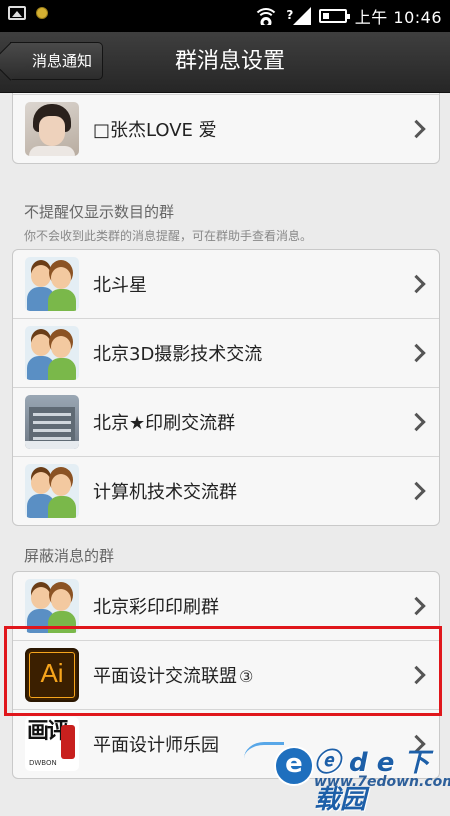  I want to click on back-button-label: 消息通知, so click(62, 61).